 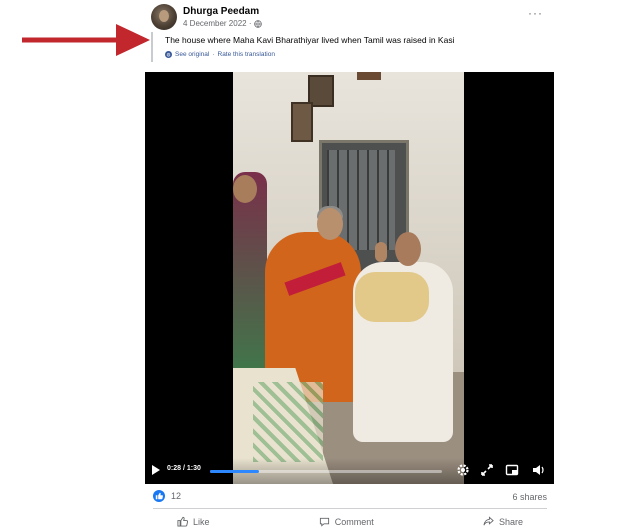 I want to click on comment-label: Comment, so click(x=354, y=521).